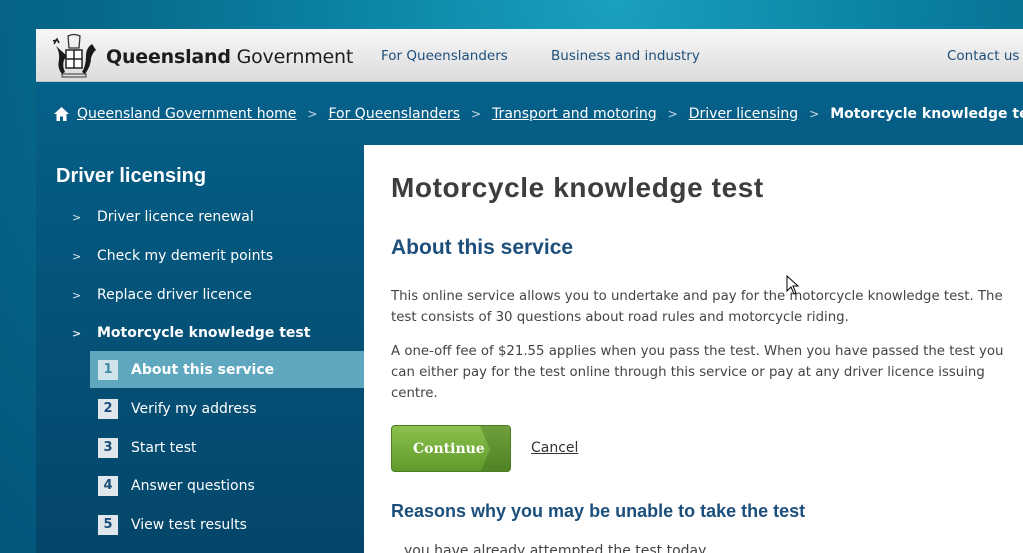  What do you see at coordinates (108, 524) in the screenshot?
I see `step-number-badge: 5` at bounding box center [108, 524].